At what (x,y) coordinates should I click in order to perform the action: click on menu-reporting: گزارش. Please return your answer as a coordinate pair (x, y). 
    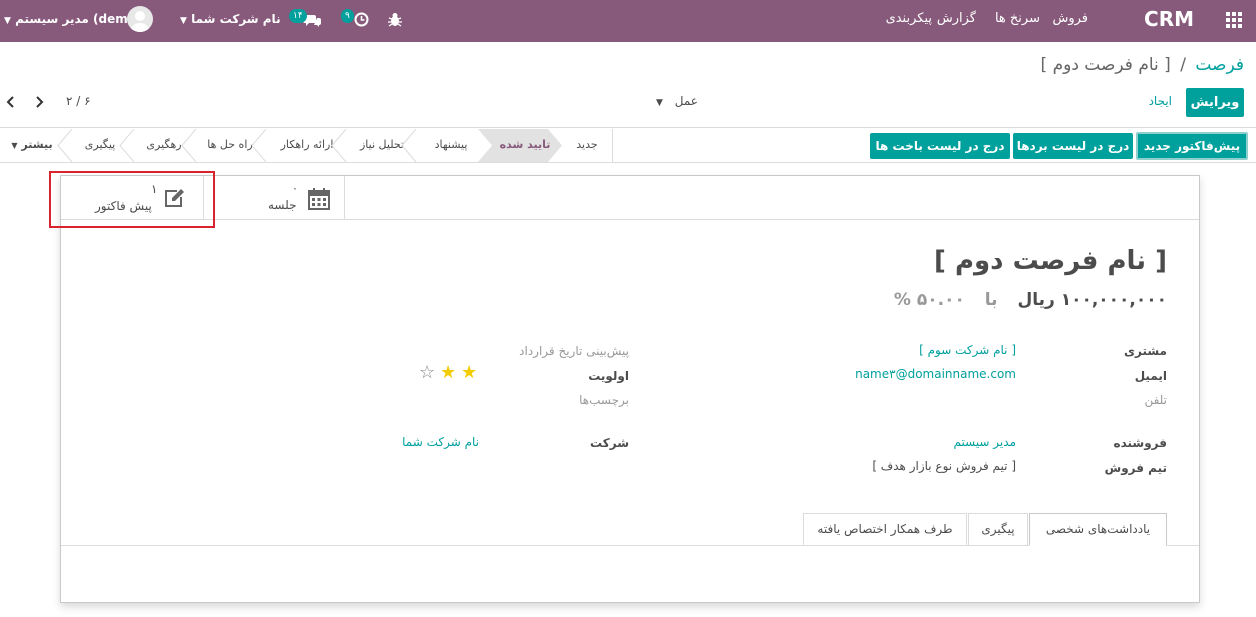
    Looking at the image, I should click on (956, 21).